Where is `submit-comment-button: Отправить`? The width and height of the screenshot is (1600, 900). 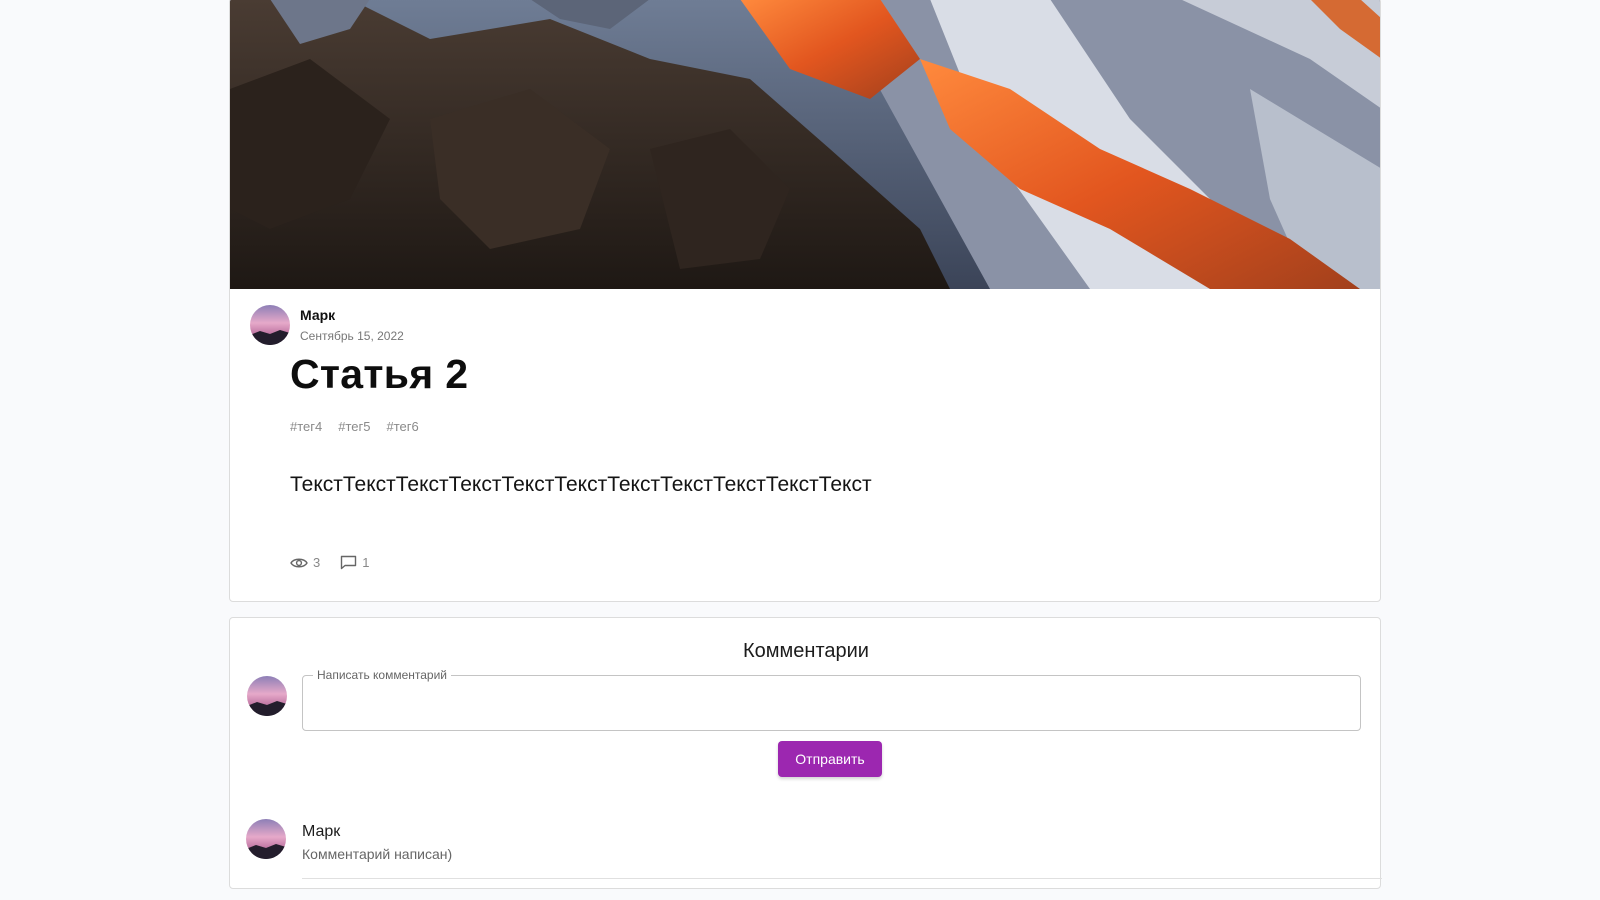
submit-comment-button: Отправить is located at coordinates (830, 759).